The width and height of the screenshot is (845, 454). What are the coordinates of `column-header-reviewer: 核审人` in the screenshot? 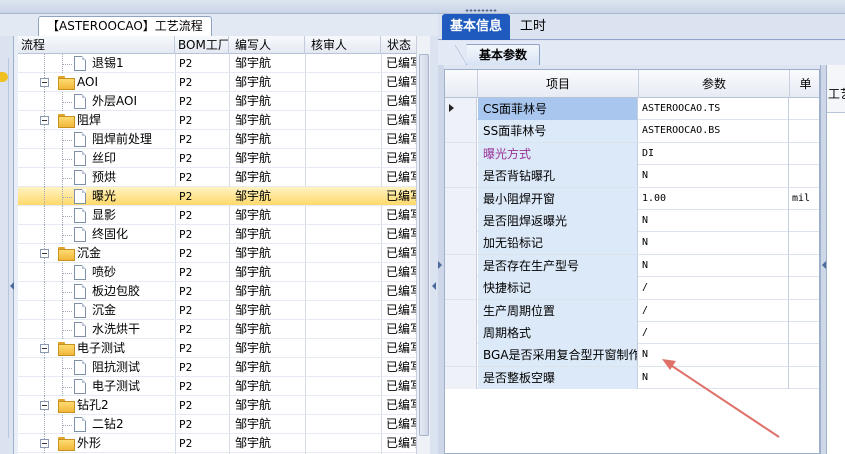 It's located at (343, 45).